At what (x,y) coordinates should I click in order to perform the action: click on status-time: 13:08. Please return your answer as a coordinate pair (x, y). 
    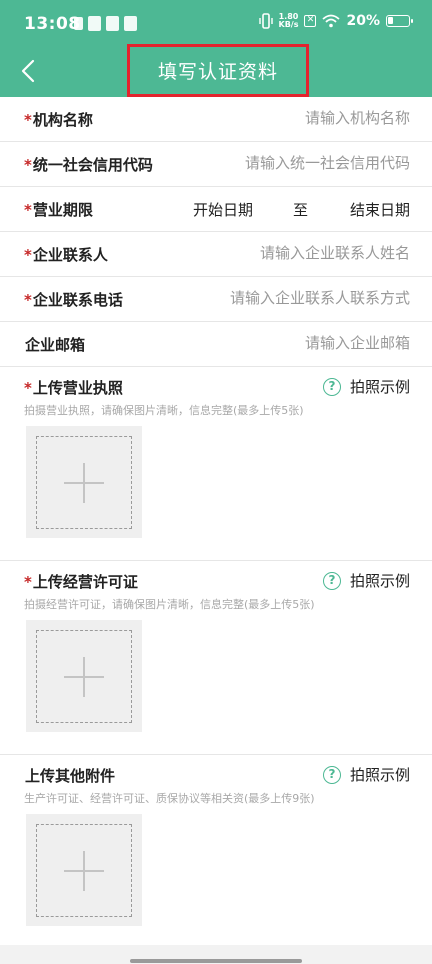
    Looking at the image, I should click on (52, 24).